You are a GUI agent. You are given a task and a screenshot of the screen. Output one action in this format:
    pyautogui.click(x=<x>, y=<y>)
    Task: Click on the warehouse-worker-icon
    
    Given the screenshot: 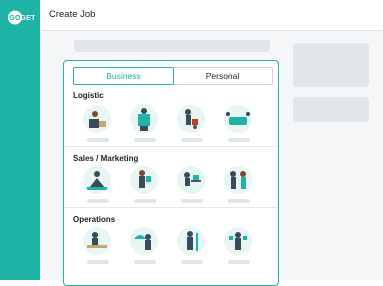 What is the action you would take?
    pyautogui.click(x=97, y=119)
    